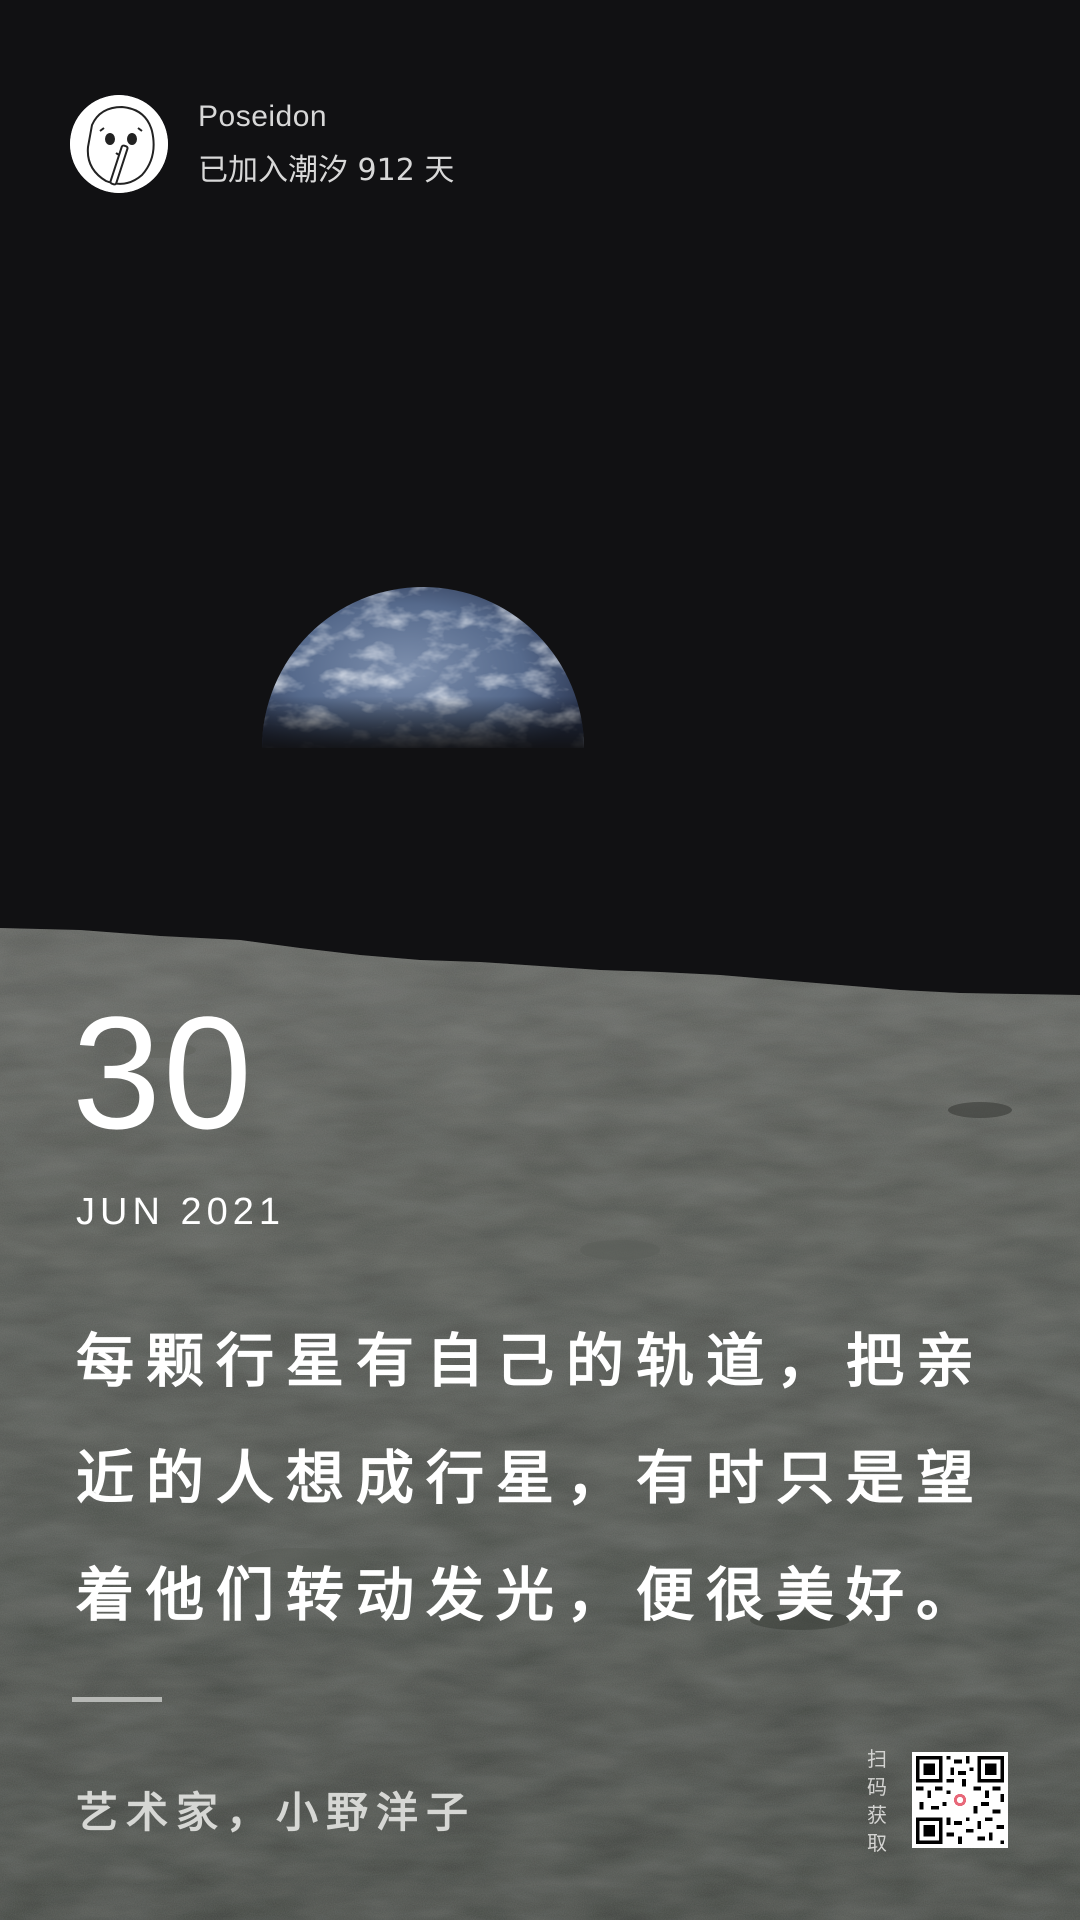 This screenshot has width=1080, height=1920. I want to click on earth-image, so click(423, 667).